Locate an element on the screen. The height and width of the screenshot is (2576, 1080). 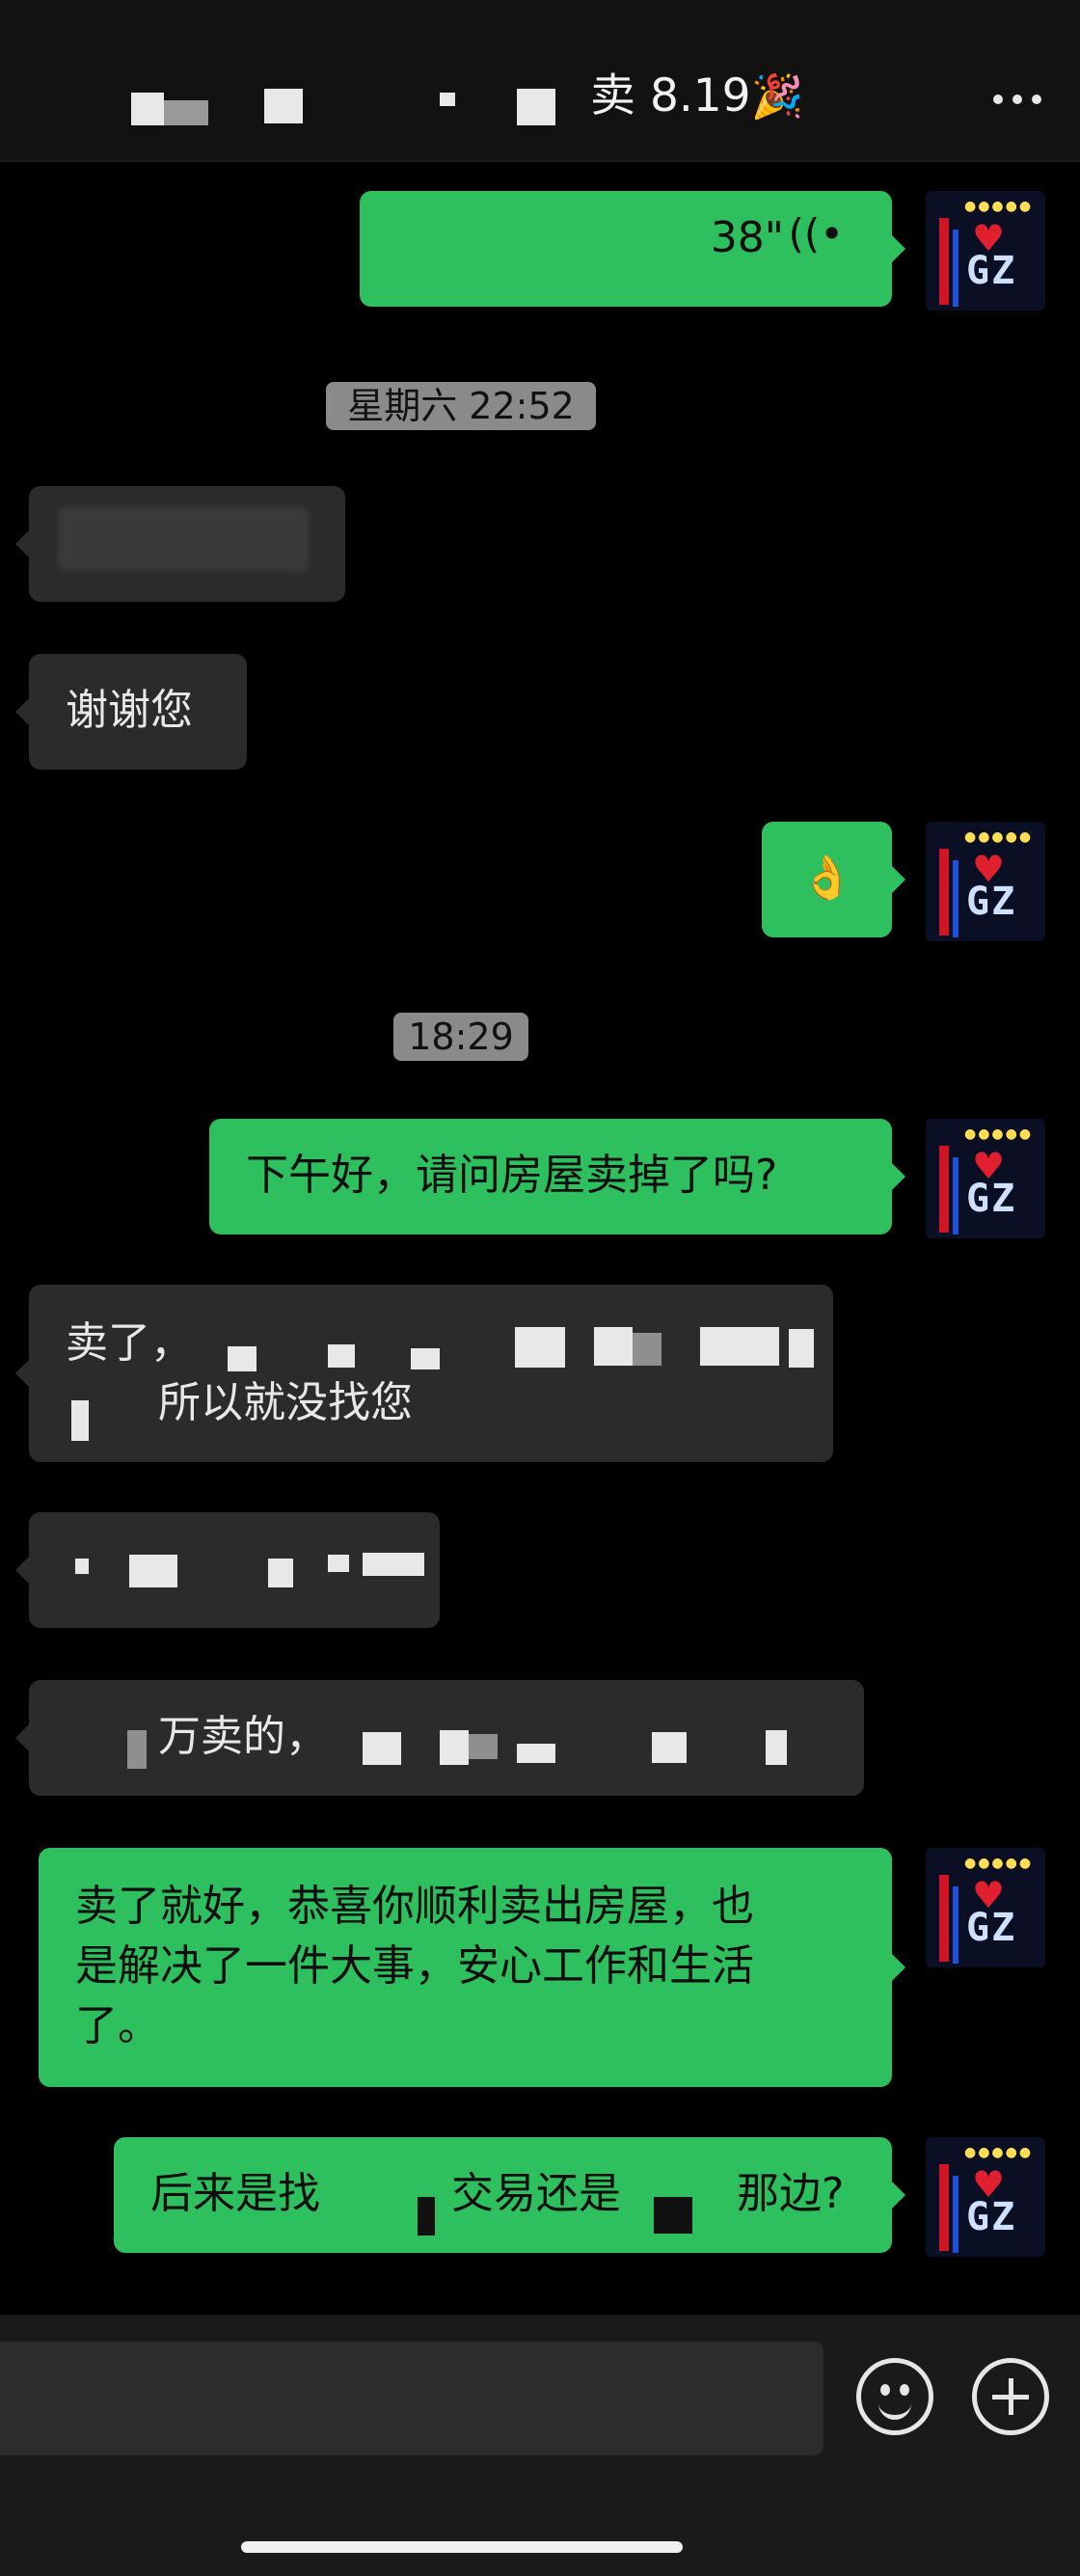
message-text-part3: 那边? is located at coordinates (791, 2193).